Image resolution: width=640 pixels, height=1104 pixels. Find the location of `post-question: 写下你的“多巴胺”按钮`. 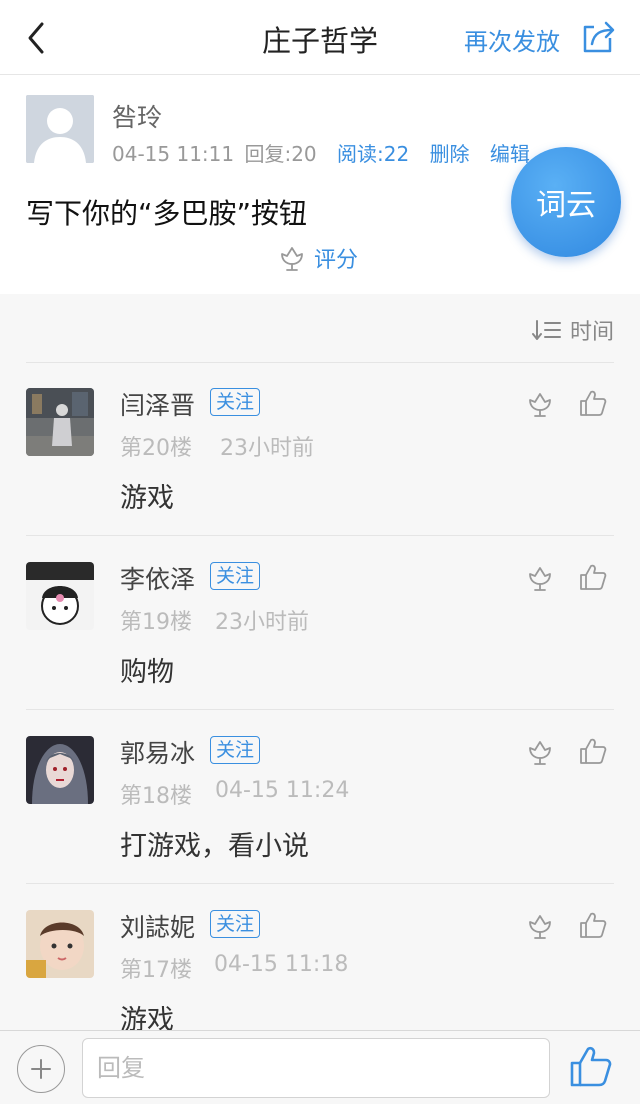

post-question: 写下你的“多巴胺”按钮 is located at coordinates (167, 213).